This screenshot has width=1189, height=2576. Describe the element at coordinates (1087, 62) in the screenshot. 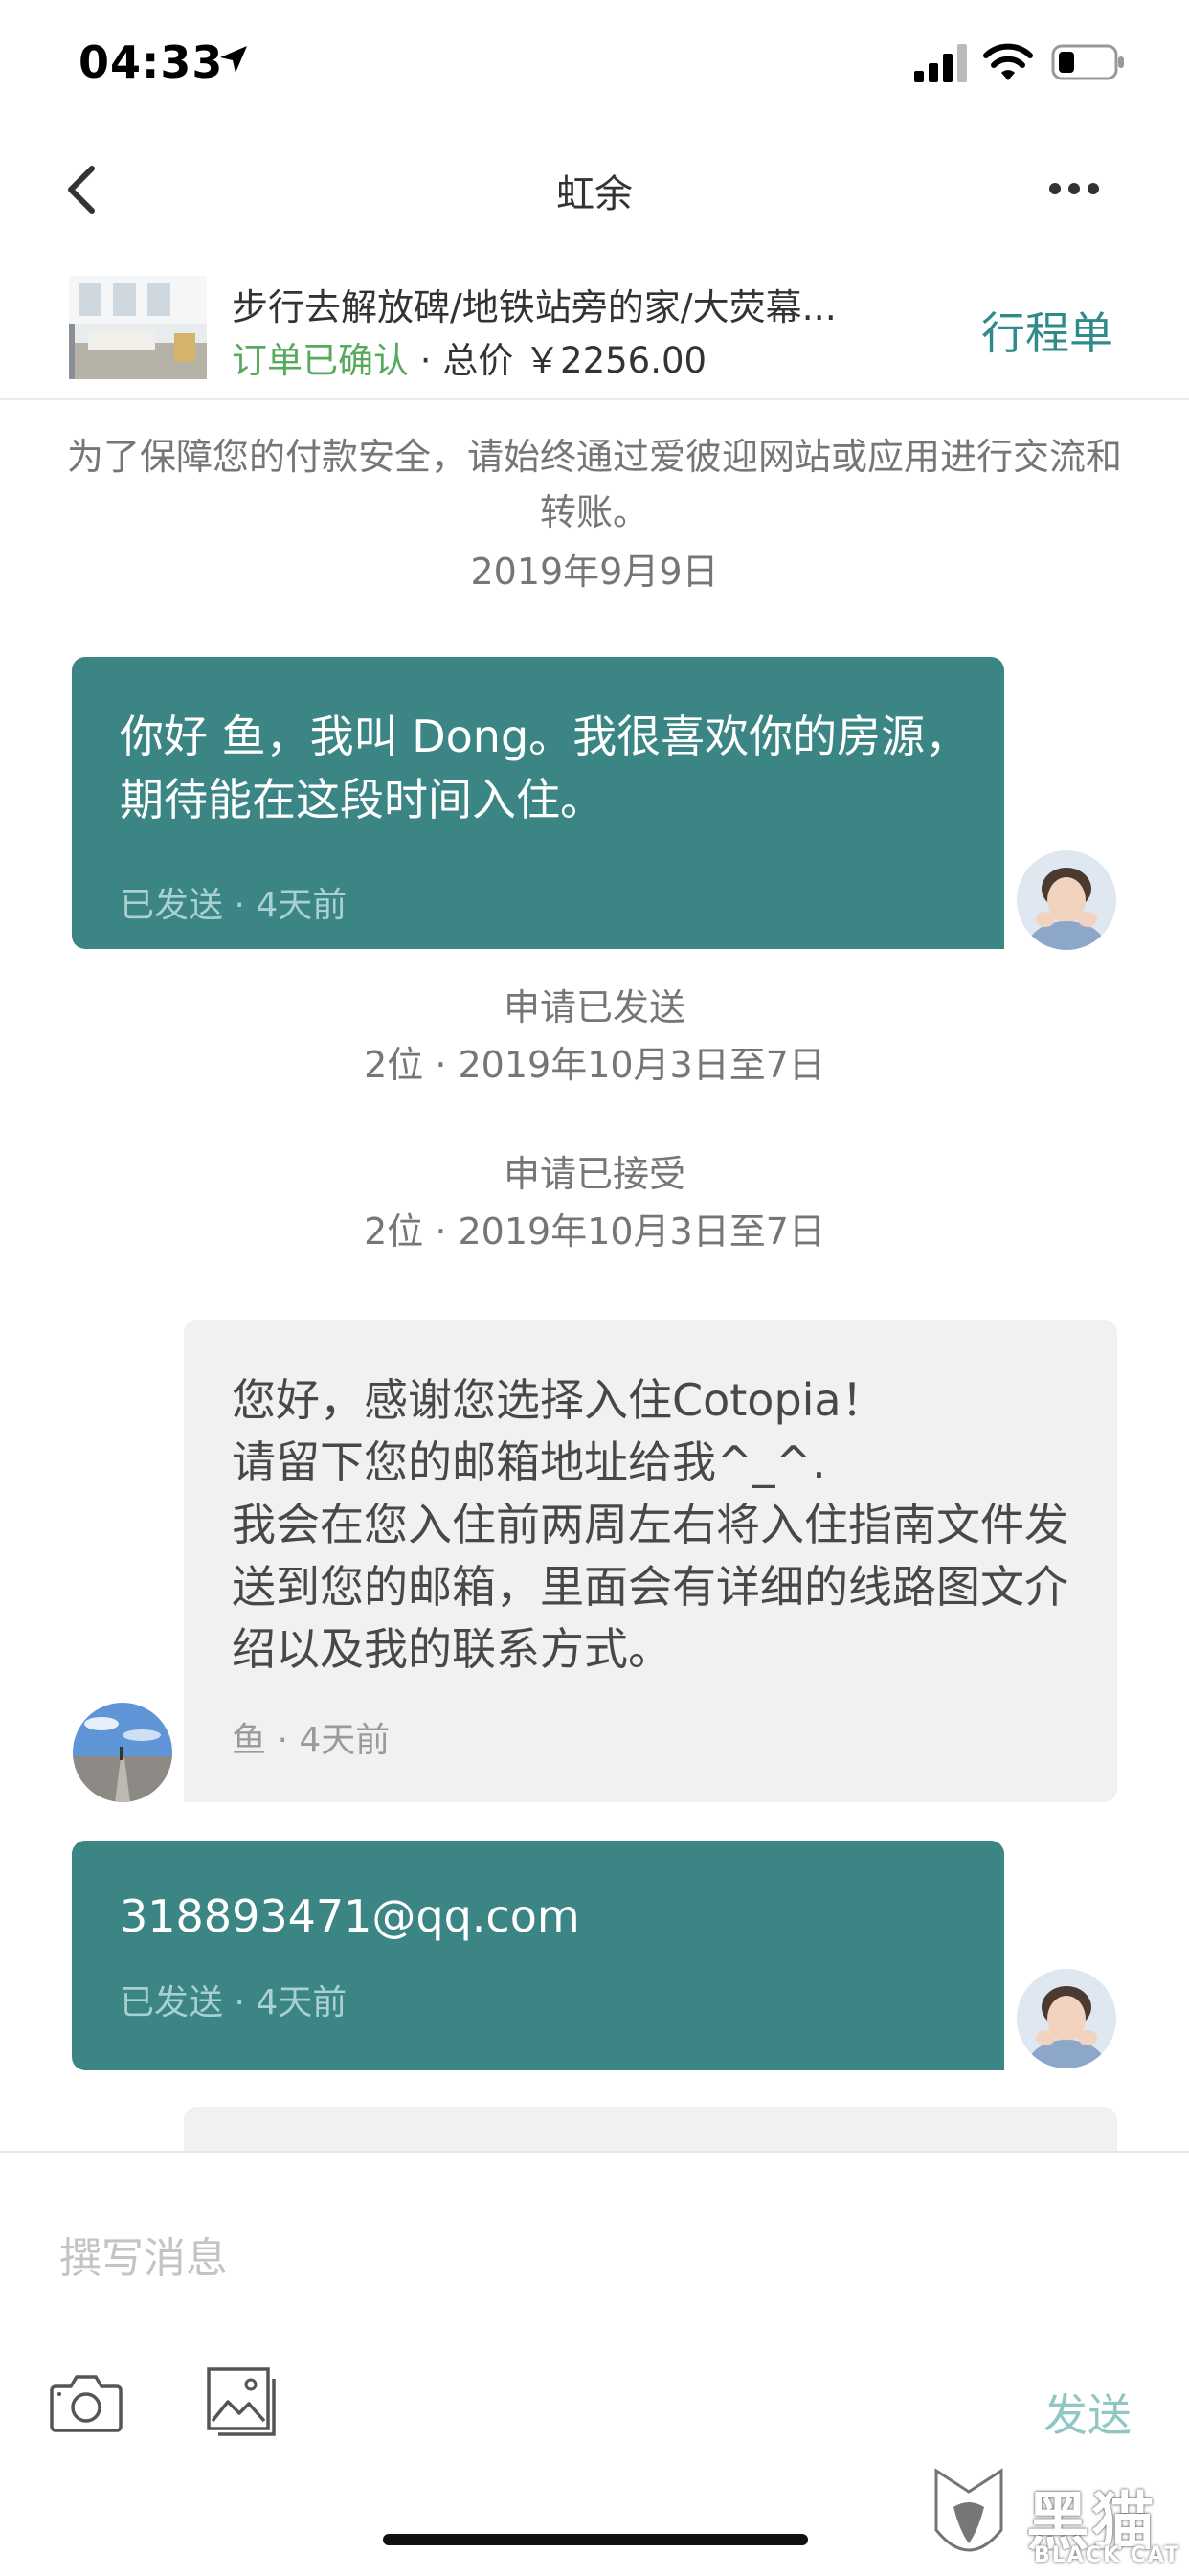

I see `battery-icon` at that location.